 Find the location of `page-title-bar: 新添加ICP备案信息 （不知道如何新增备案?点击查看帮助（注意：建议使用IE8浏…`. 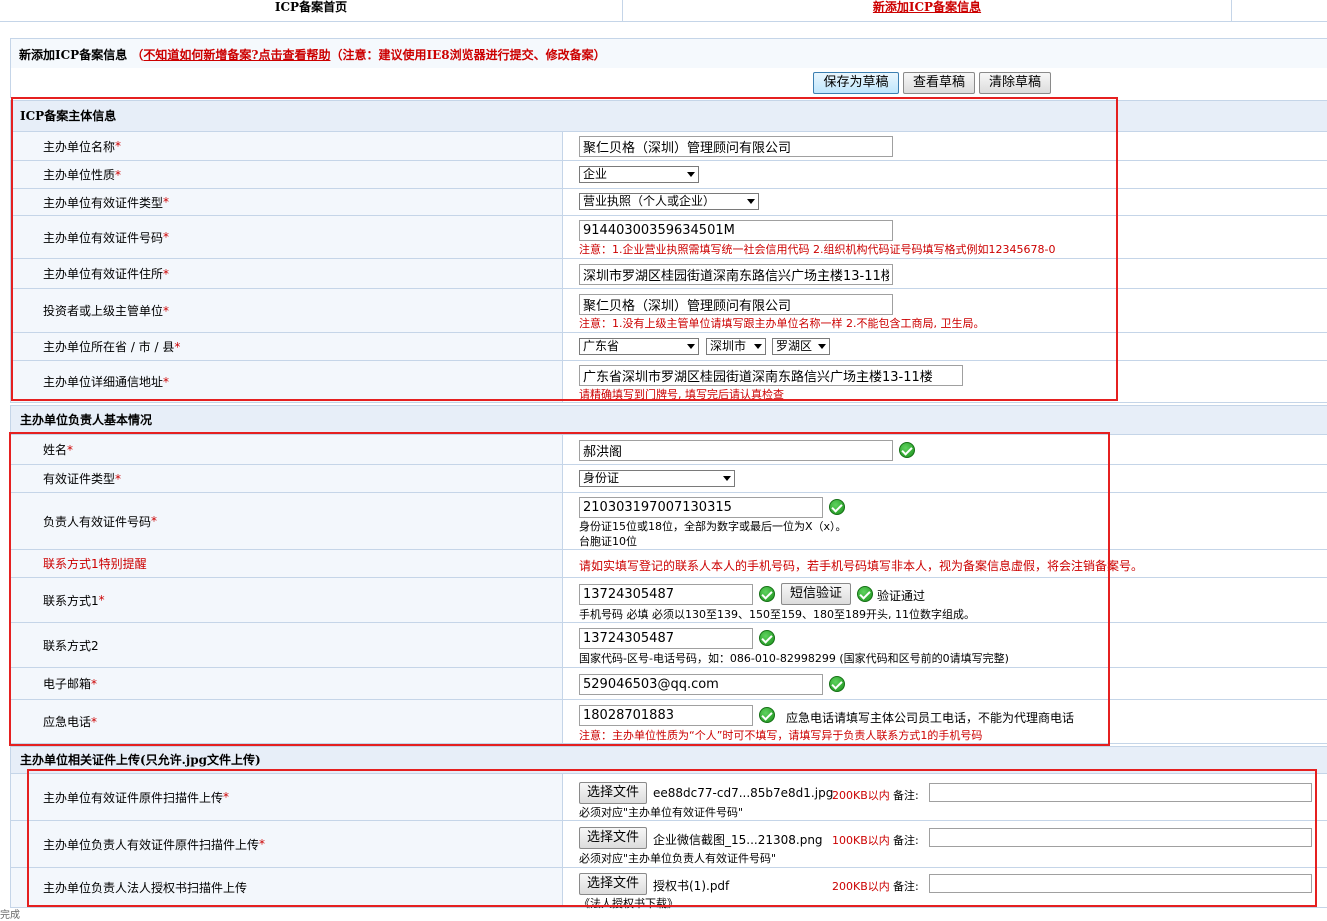

page-title-bar: 新添加ICP备案信息 （不知道如何新增备案?点击查看帮助（注意：建议使用IE8浏… is located at coordinates (668, 53).